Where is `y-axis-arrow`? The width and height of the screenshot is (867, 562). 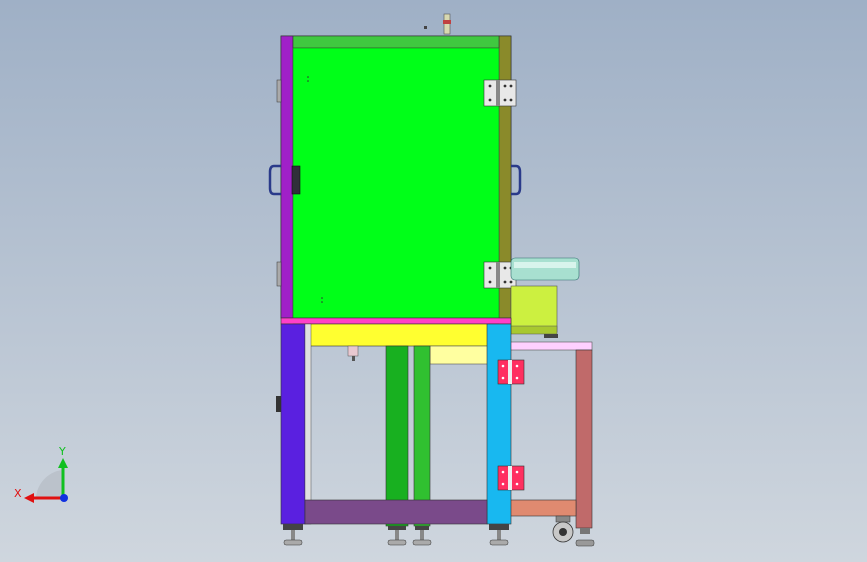 y-axis-arrow is located at coordinates (63, 463).